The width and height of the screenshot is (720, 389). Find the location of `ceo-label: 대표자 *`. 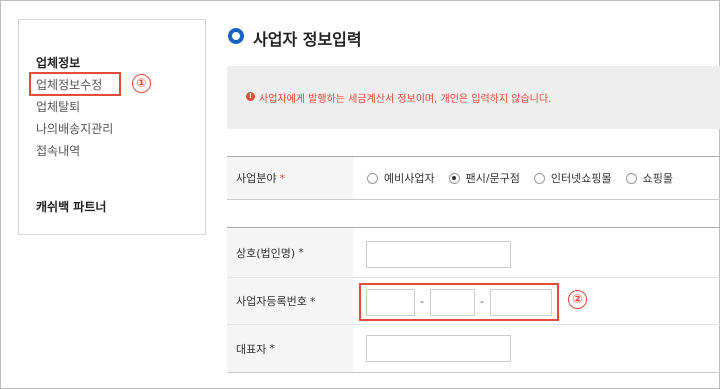

ceo-label: 대표자 * is located at coordinates (290, 348).